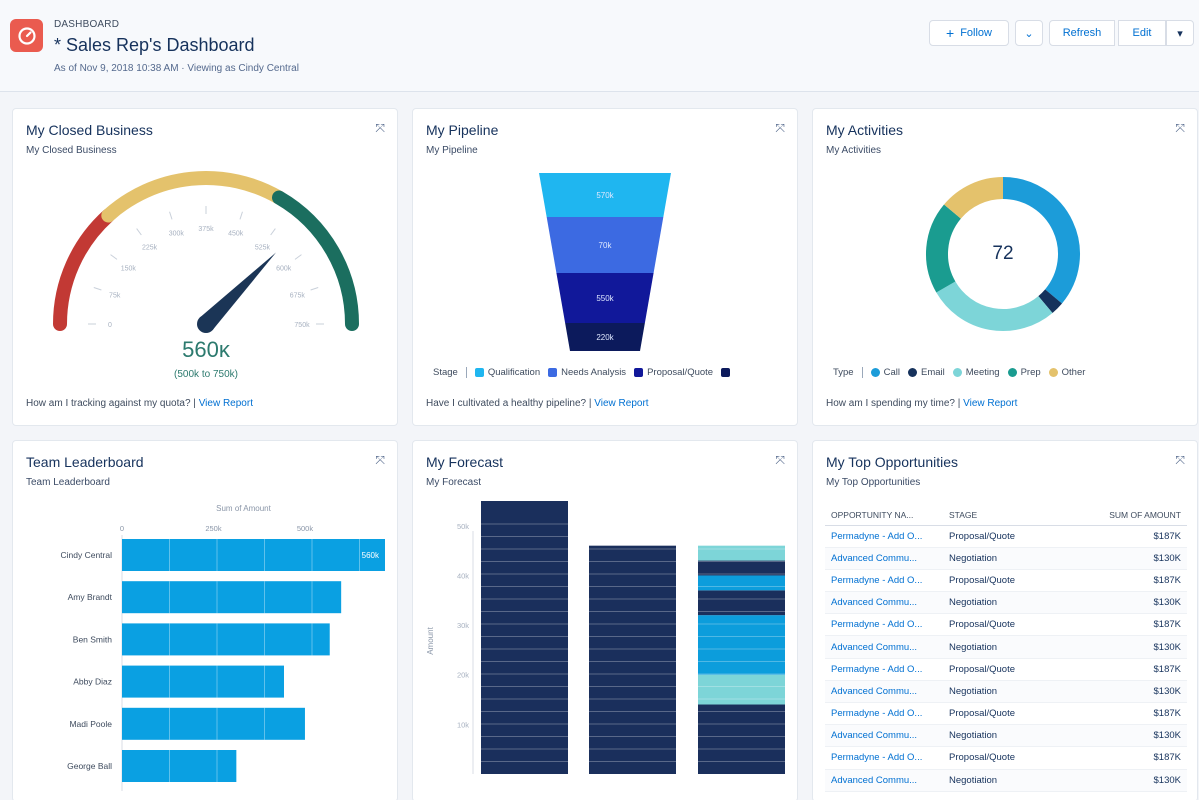 This screenshot has height=800, width=1199. What do you see at coordinates (243, 508) in the screenshot?
I see `x-axis-title: Sum of Amount` at bounding box center [243, 508].